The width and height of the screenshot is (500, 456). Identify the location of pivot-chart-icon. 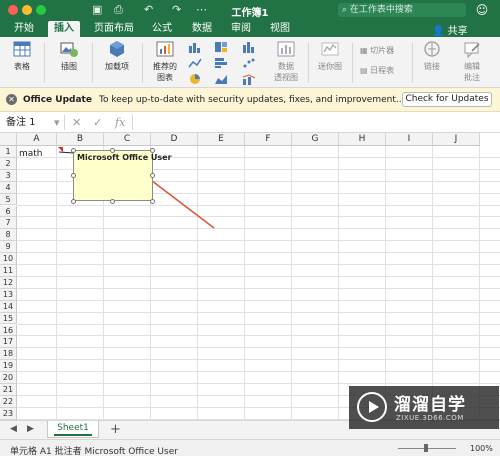
(286, 49).